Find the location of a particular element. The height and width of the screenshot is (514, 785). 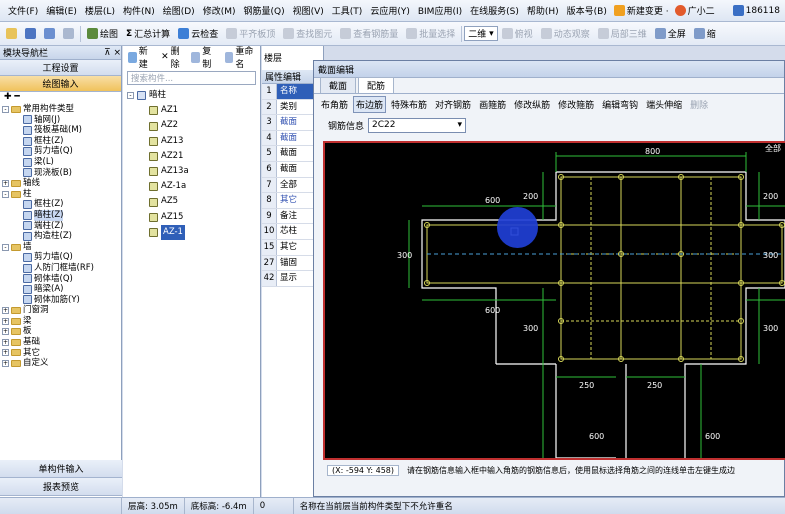

menu-tools: 工具(T) is located at coordinates (347, 10).